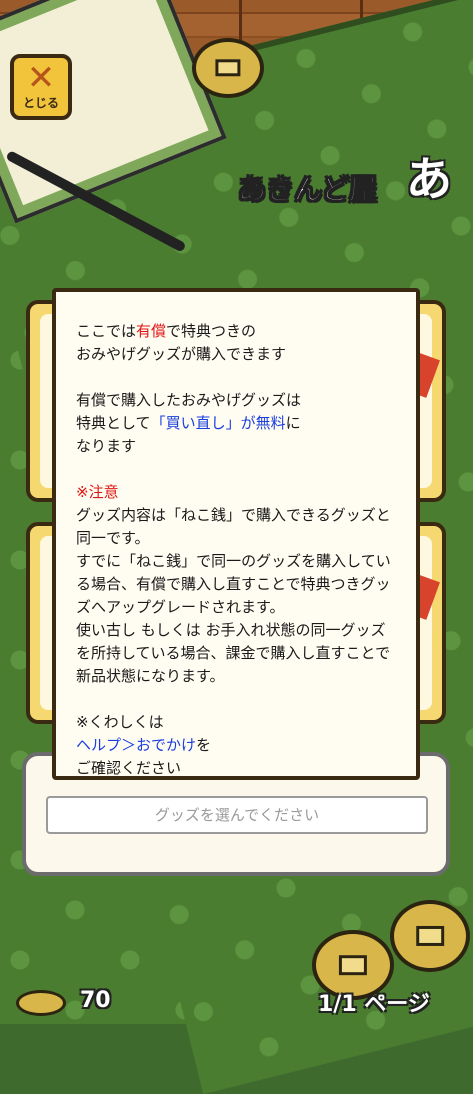  Describe the element at coordinates (211, 331) in the screenshot. I see `intro-text: で特典つきの` at that location.